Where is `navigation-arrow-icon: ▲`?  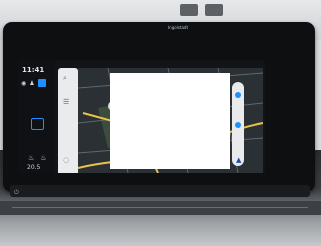
navigation-arrow-icon: ▲ is located at coordinates (238, 160).